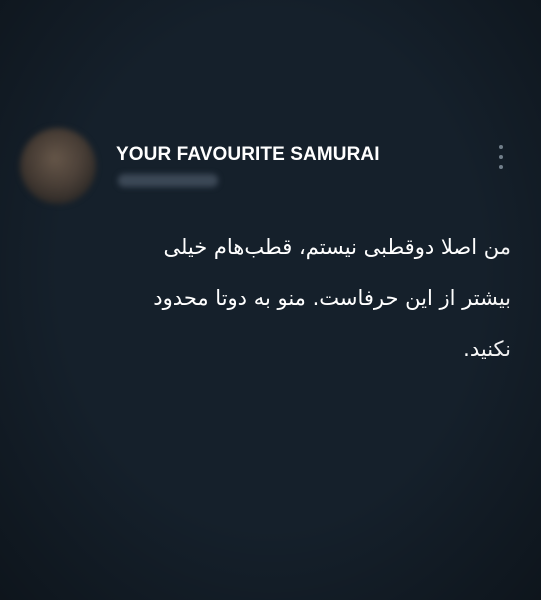 The image size is (541, 600). Describe the element at coordinates (248, 155) in the screenshot. I see `display-name: YOUR FAVOURITE SAMURAI` at that location.